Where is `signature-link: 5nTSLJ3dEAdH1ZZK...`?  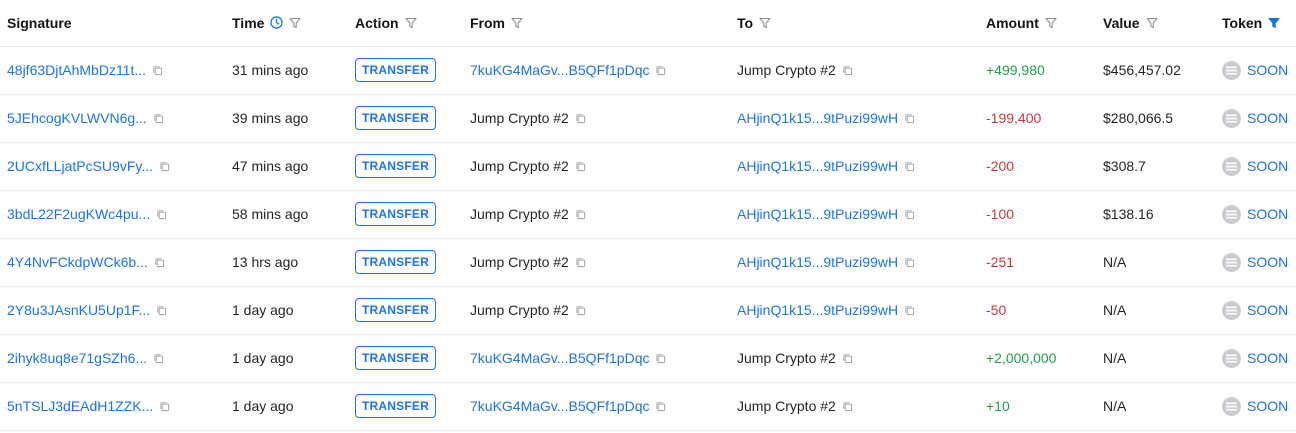
signature-link: 5nTSLJ3dEAdH1ZZK... is located at coordinates (80, 406).